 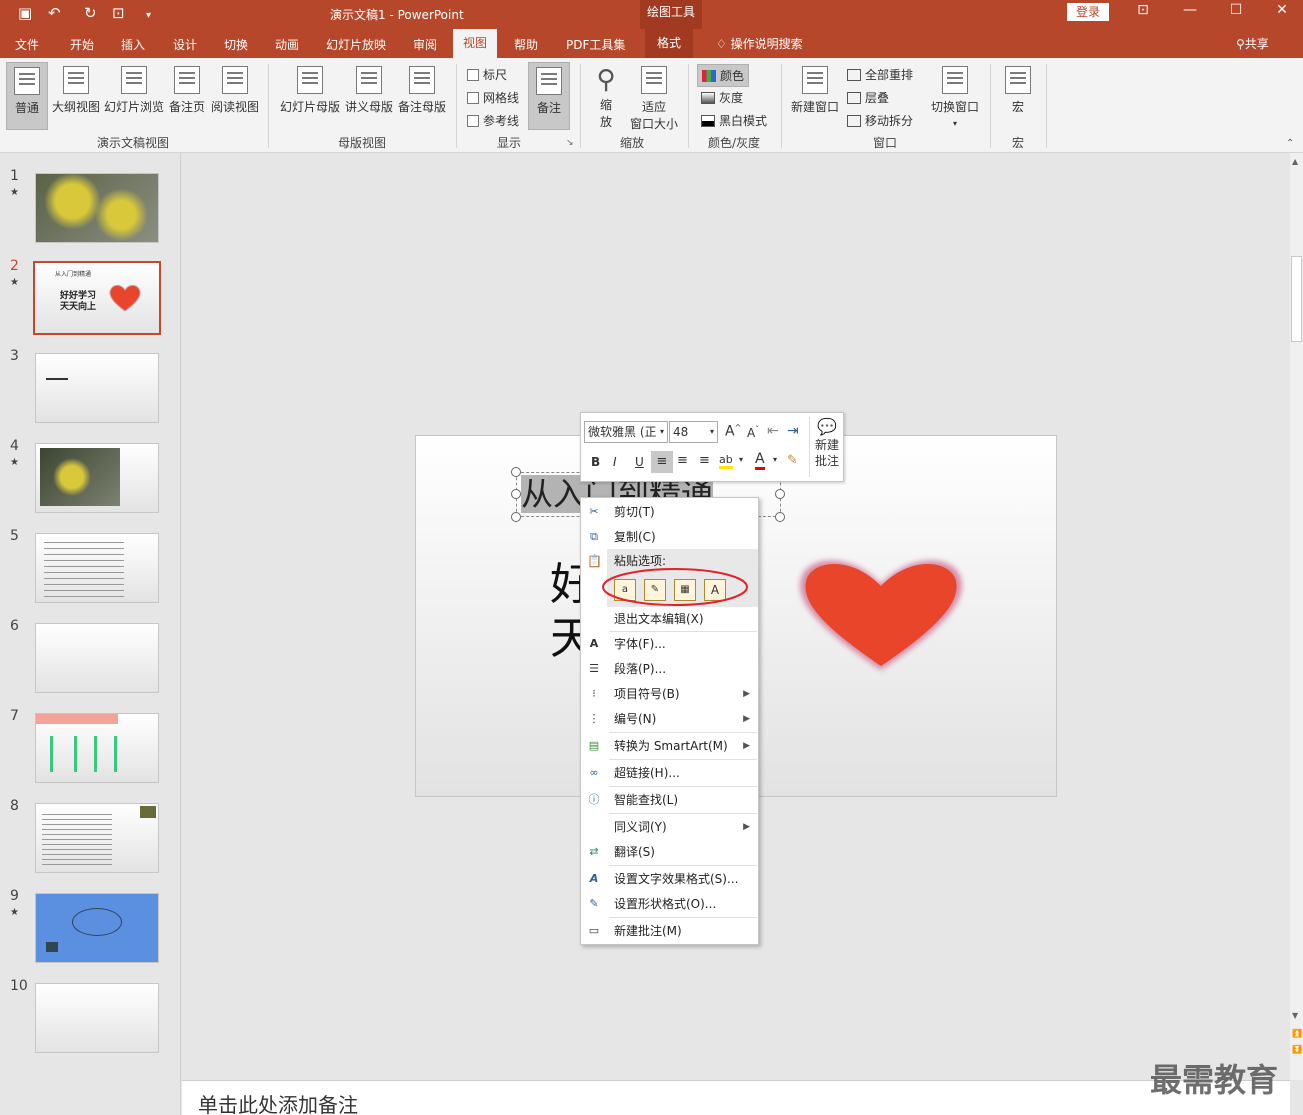 What do you see at coordinates (425, 44) in the screenshot?
I see `tab-review: 审阅` at bounding box center [425, 44].